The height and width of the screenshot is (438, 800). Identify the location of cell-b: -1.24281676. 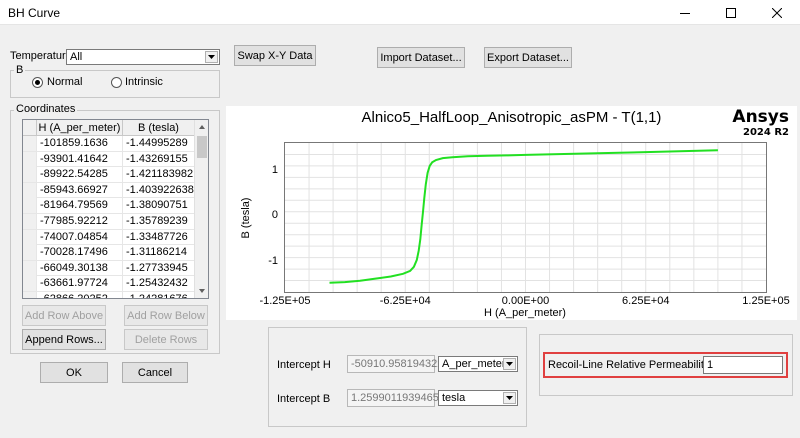
(159, 294).